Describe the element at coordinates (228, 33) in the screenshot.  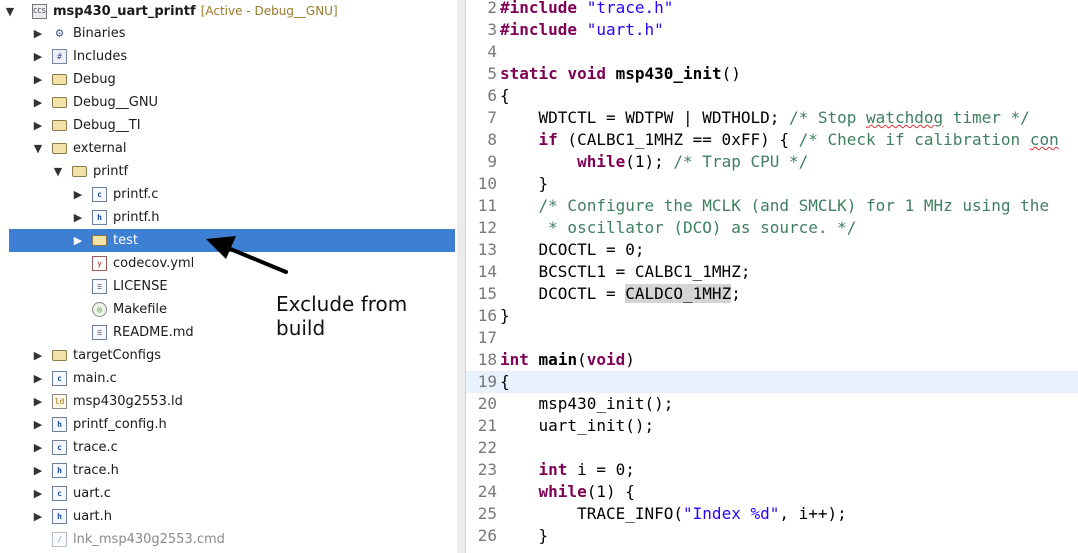
I see `tree-item-binaries: ▶ ⚙ Binaries` at that location.